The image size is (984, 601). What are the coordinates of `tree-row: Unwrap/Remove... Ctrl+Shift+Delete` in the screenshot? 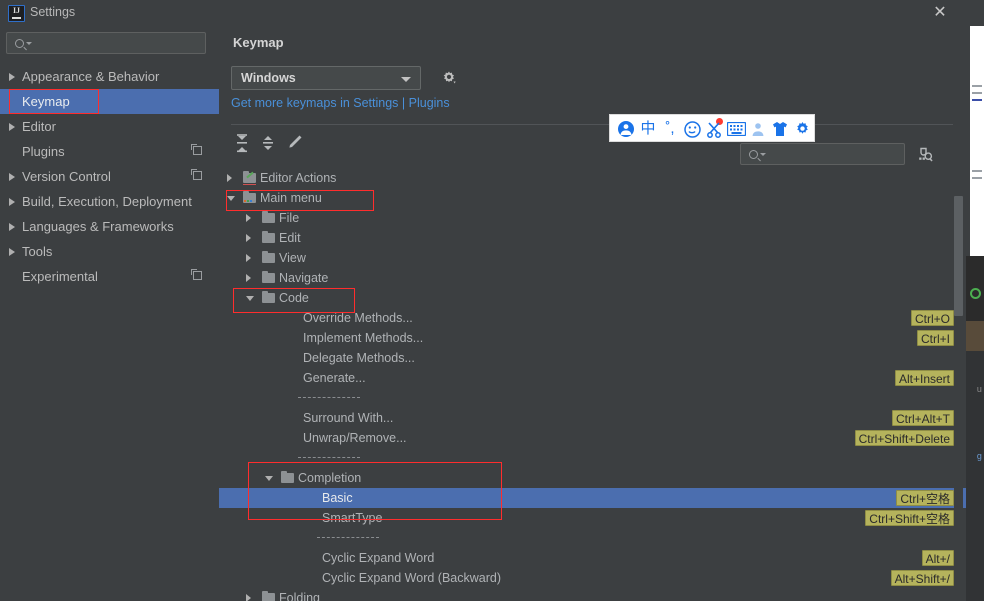 It's located at (592, 438).